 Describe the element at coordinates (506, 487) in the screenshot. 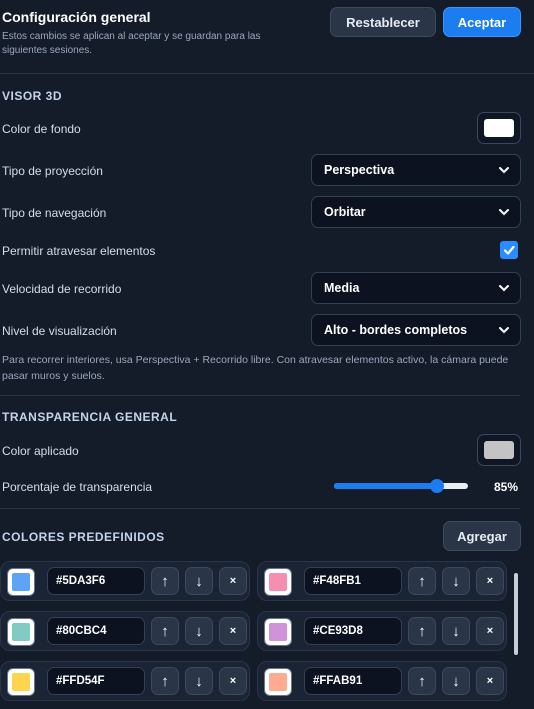

I see `transparency-percent-value: 85%` at that location.